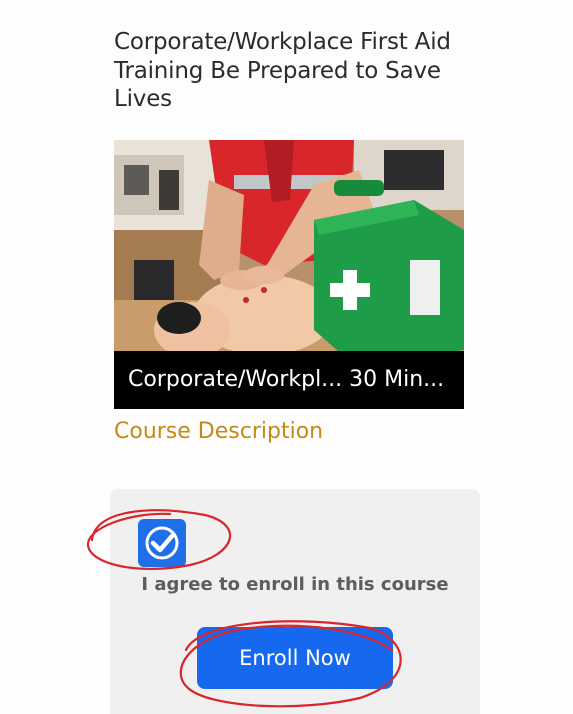  I want to click on agree-label: I agree to enroll in this course, so click(295, 584).